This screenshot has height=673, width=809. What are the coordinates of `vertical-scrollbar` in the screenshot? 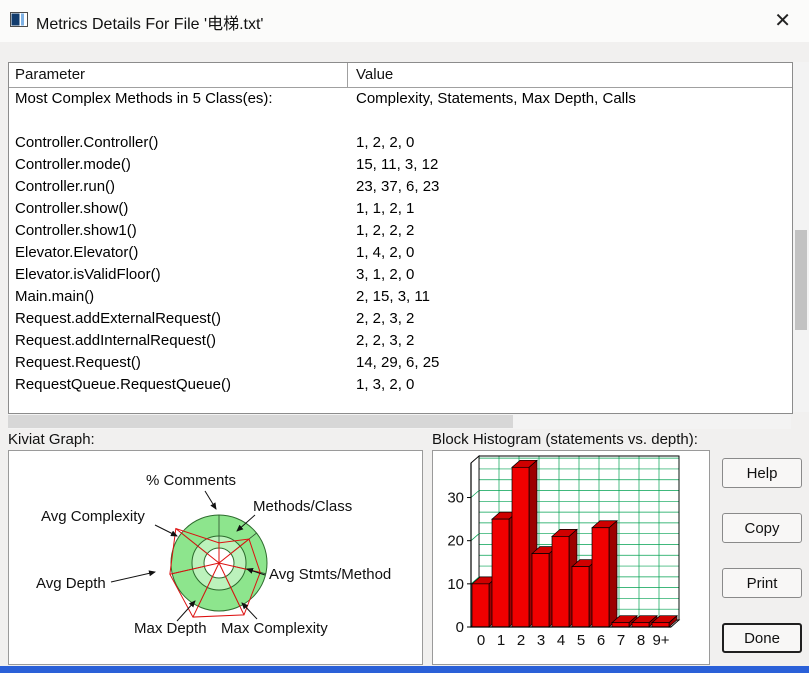 It's located at (801, 237).